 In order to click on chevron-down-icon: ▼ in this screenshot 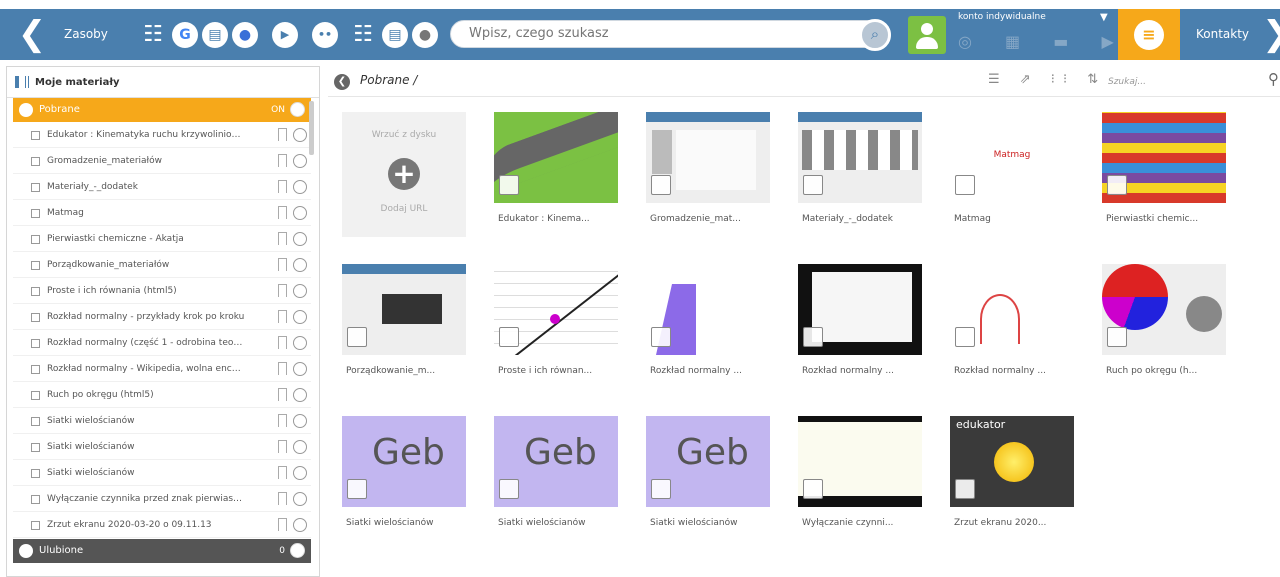, I will do `click(1104, 17)`.